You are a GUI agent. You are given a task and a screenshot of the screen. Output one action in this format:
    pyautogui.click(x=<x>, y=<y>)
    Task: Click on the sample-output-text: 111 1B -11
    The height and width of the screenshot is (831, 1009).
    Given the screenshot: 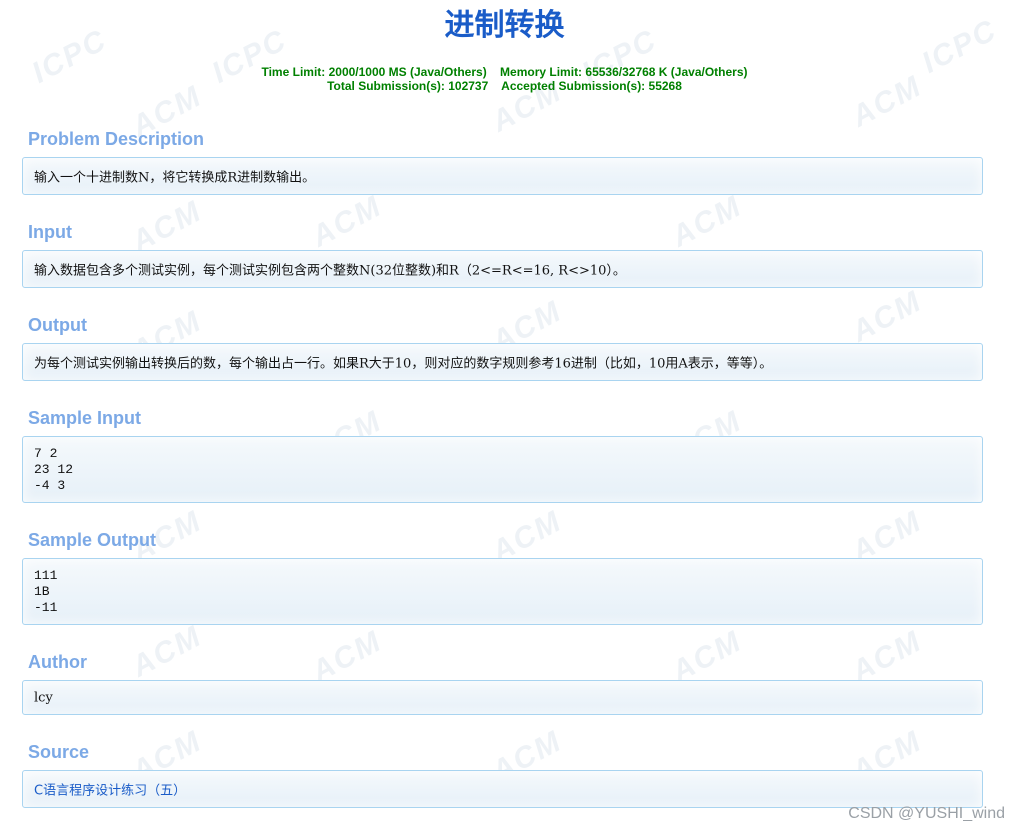 What is the action you would take?
    pyautogui.click(x=46, y=591)
    